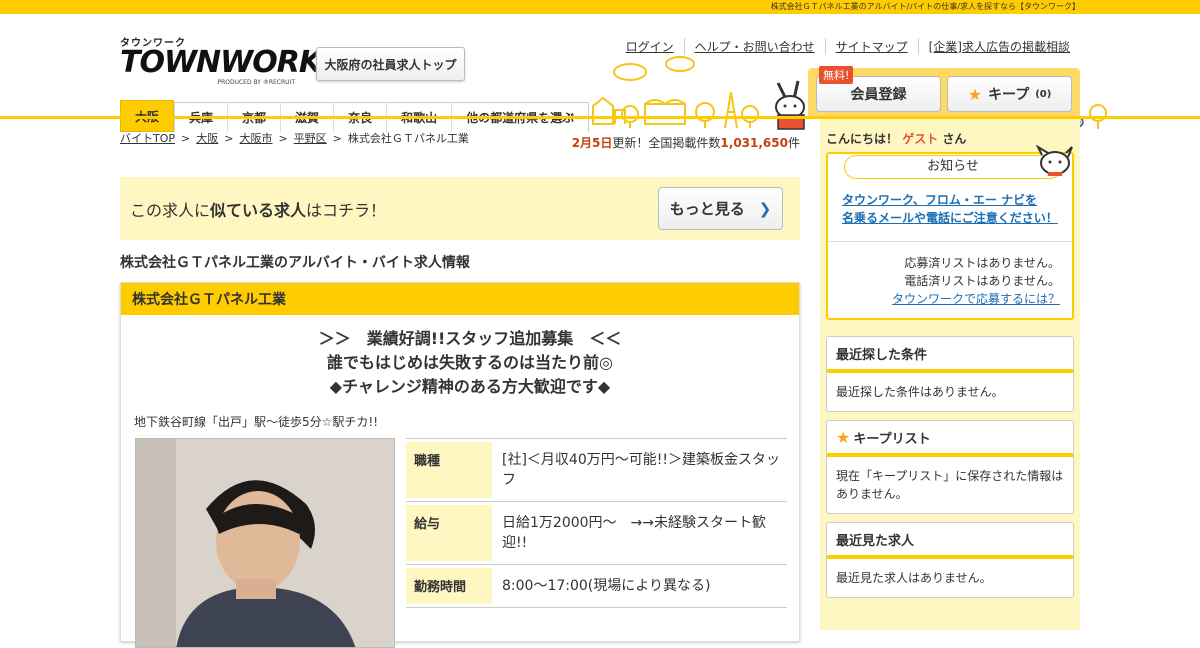 This screenshot has width=1200, height=648. What do you see at coordinates (641, 470) in the screenshot?
I see `job-type-value: [社]＜月収40万円～可能!!＞建築板金スタッフ` at bounding box center [641, 470].